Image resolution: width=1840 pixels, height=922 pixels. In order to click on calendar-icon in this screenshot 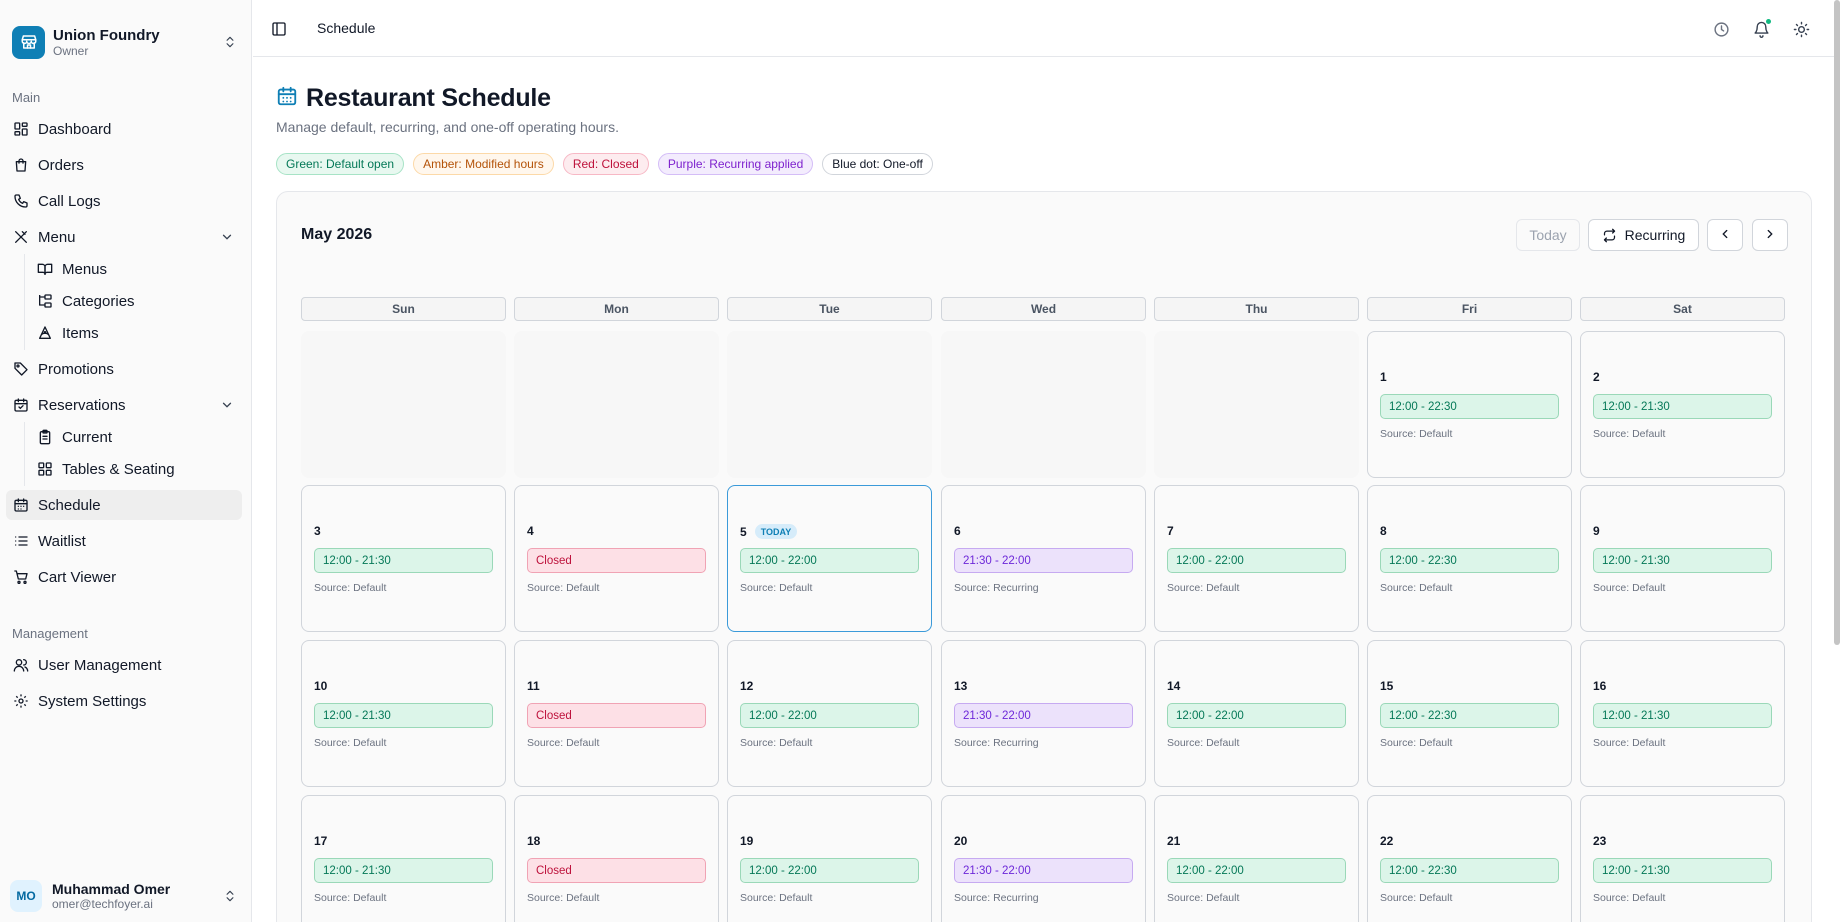, I will do `click(287, 98)`.